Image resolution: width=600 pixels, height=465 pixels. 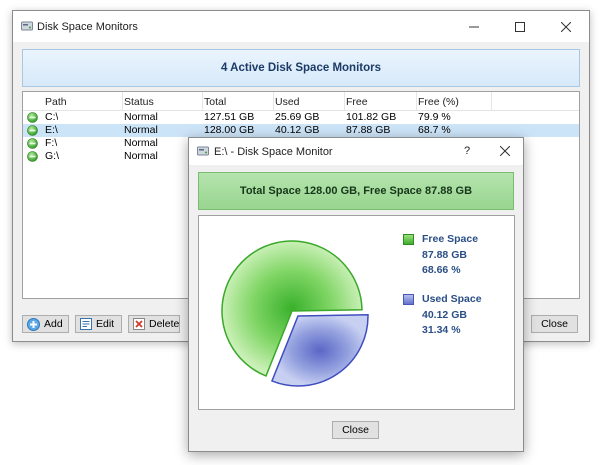 I want to click on edit-button: Edit, so click(x=98, y=324).